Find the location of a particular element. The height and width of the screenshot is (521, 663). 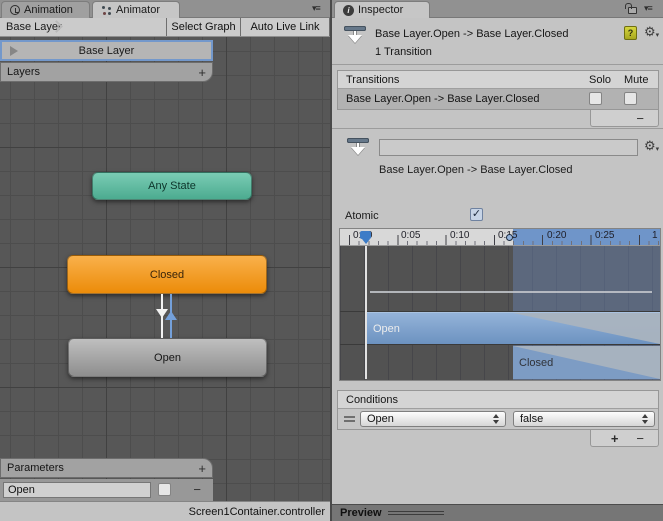

auto-live-link-button: Auto Live Link is located at coordinates (285, 27).